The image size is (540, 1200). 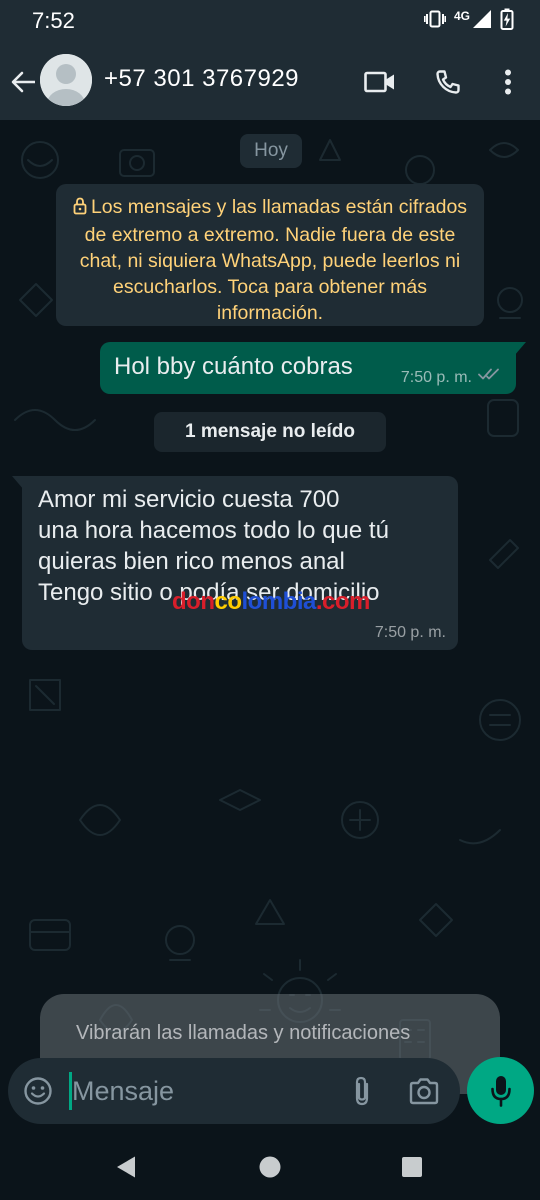 I want to click on outgoing-message-time: 7:50 p. m., so click(x=436, y=377).